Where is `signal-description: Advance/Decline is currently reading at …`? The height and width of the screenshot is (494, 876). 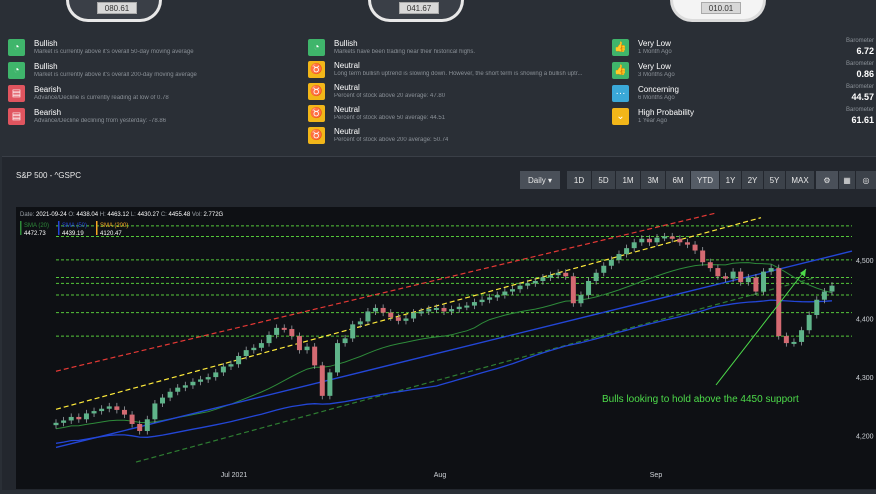
signal-description: Advance/Decline is currently reading at … is located at coordinates (101, 98).